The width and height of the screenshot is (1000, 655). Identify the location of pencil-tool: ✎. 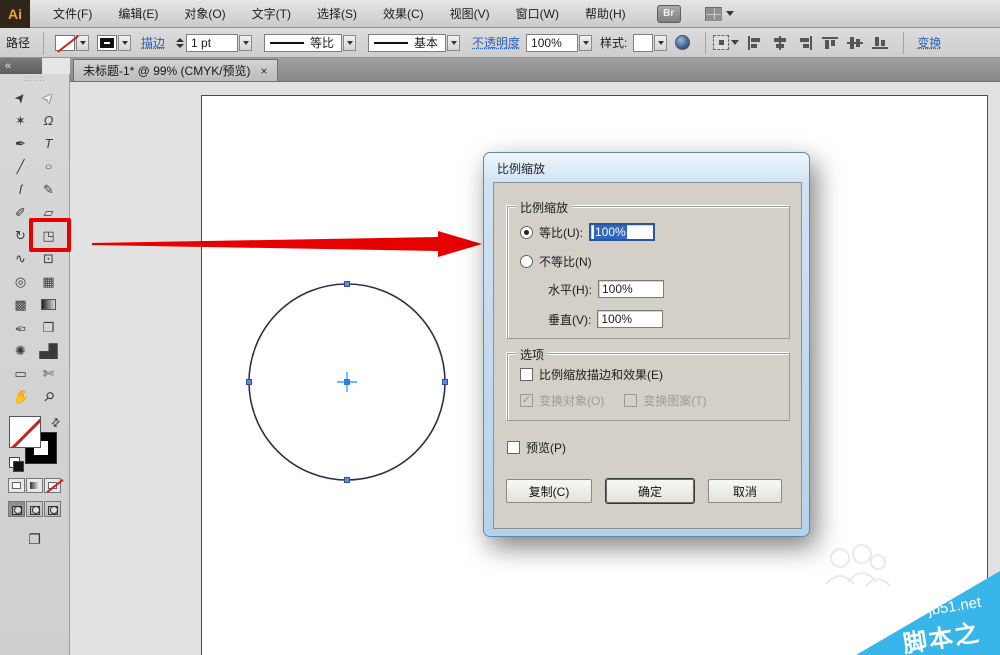
(49, 189).